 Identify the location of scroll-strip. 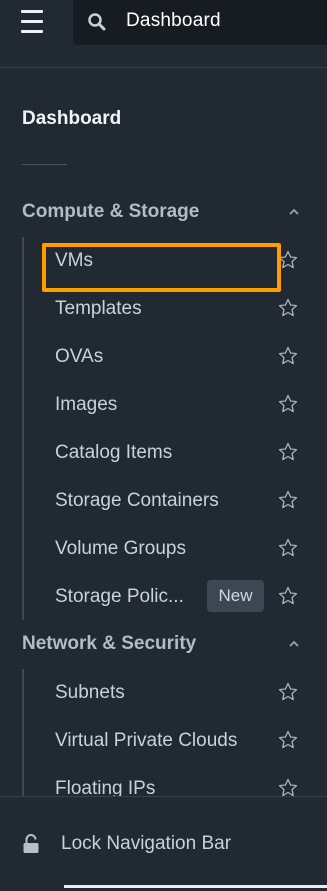
(195, 886).